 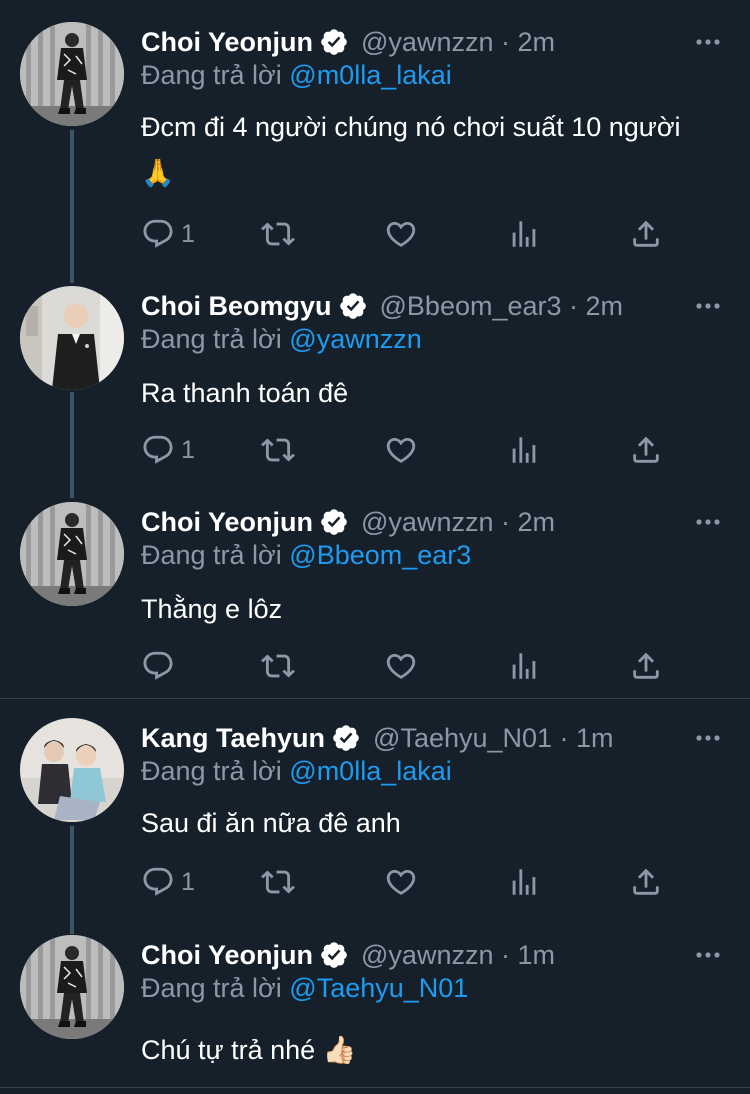 I want to click on author-handle: @Bbeom_ear3 · 2m, so click(x=502, y=306).